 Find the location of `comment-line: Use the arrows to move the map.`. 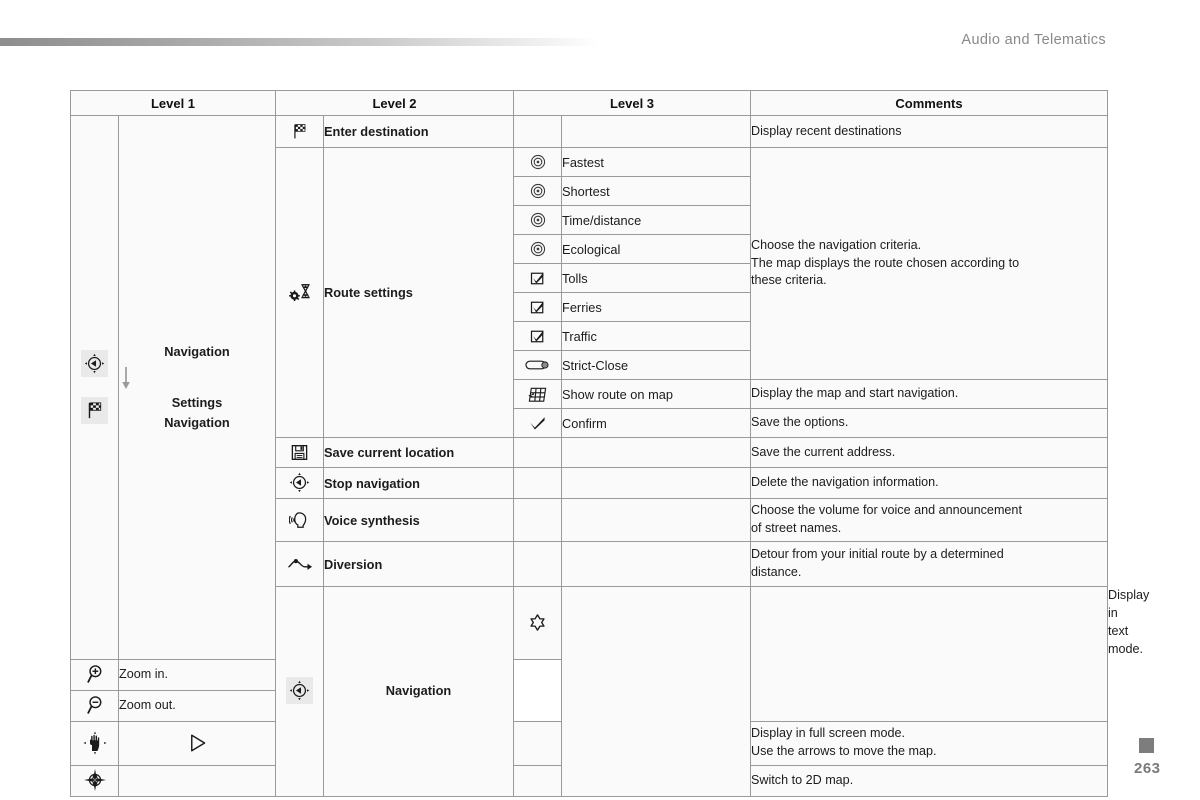

comment-line: Use the arrows to move the map. is located at coordinates (844, 751).